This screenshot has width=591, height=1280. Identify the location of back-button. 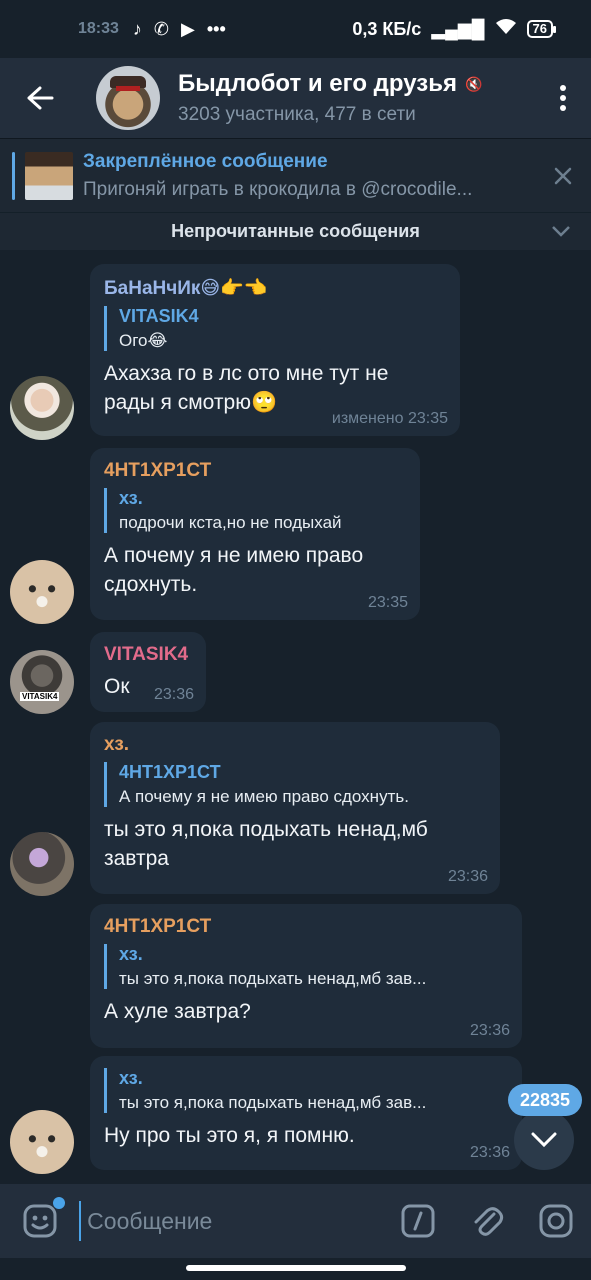
(40, 98).